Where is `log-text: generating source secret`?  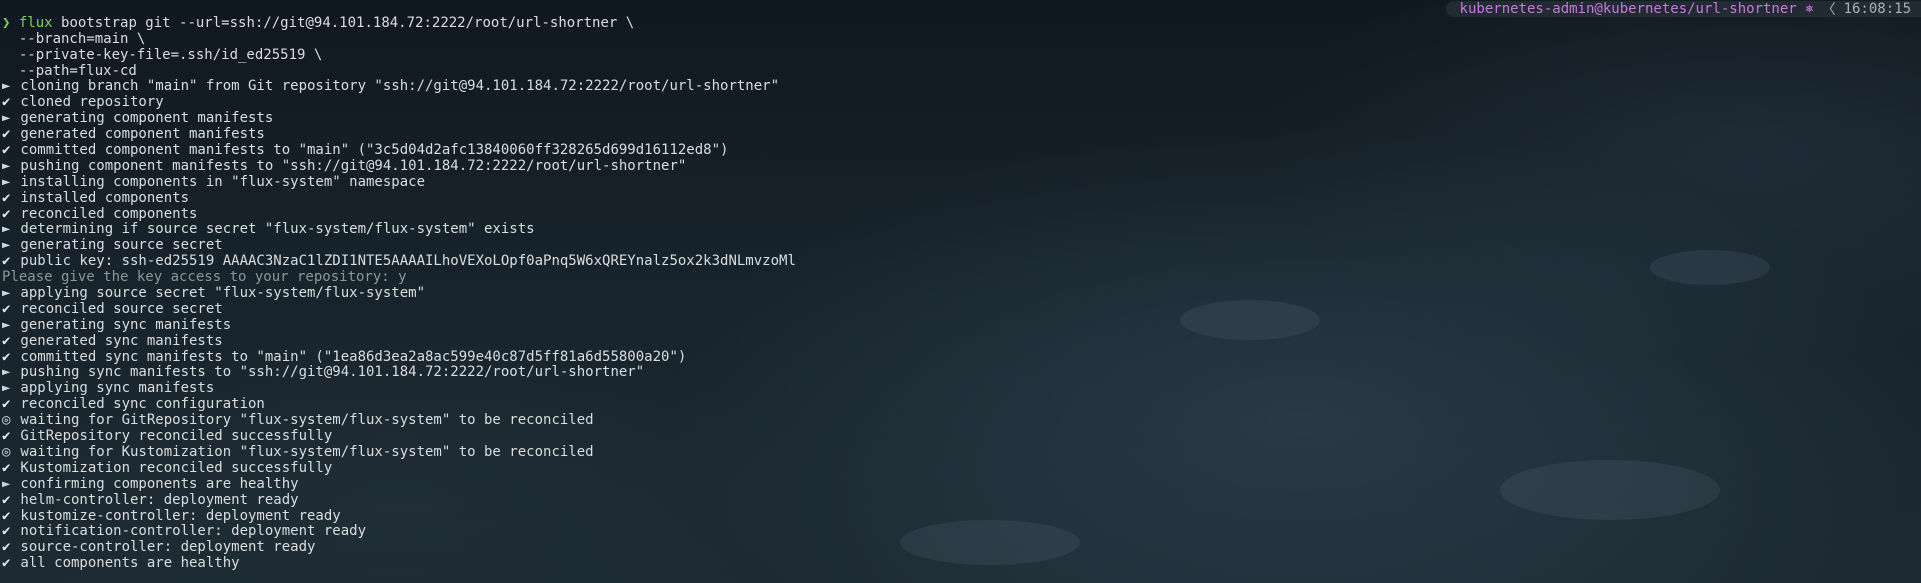
log-text: generating source secret is located at coordinates (117, 246).